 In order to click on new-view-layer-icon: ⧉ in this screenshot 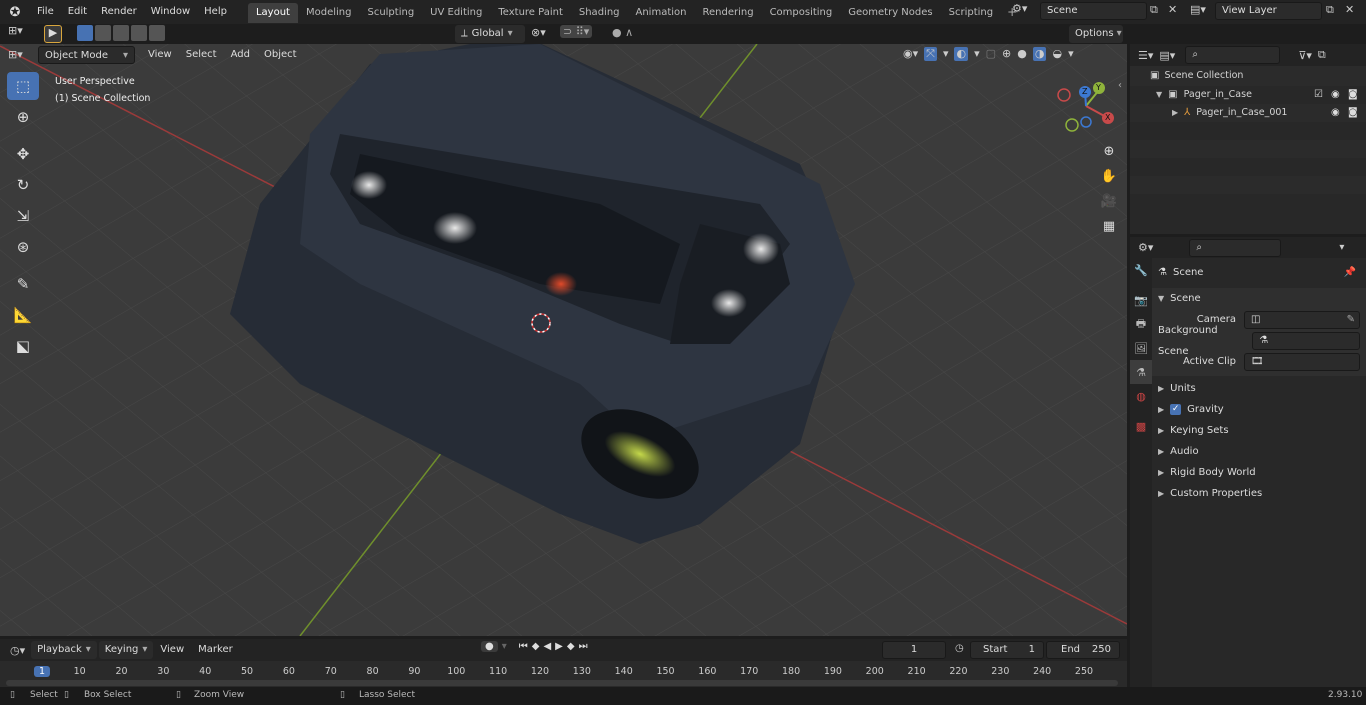, I will do `click(1330, 10)`.